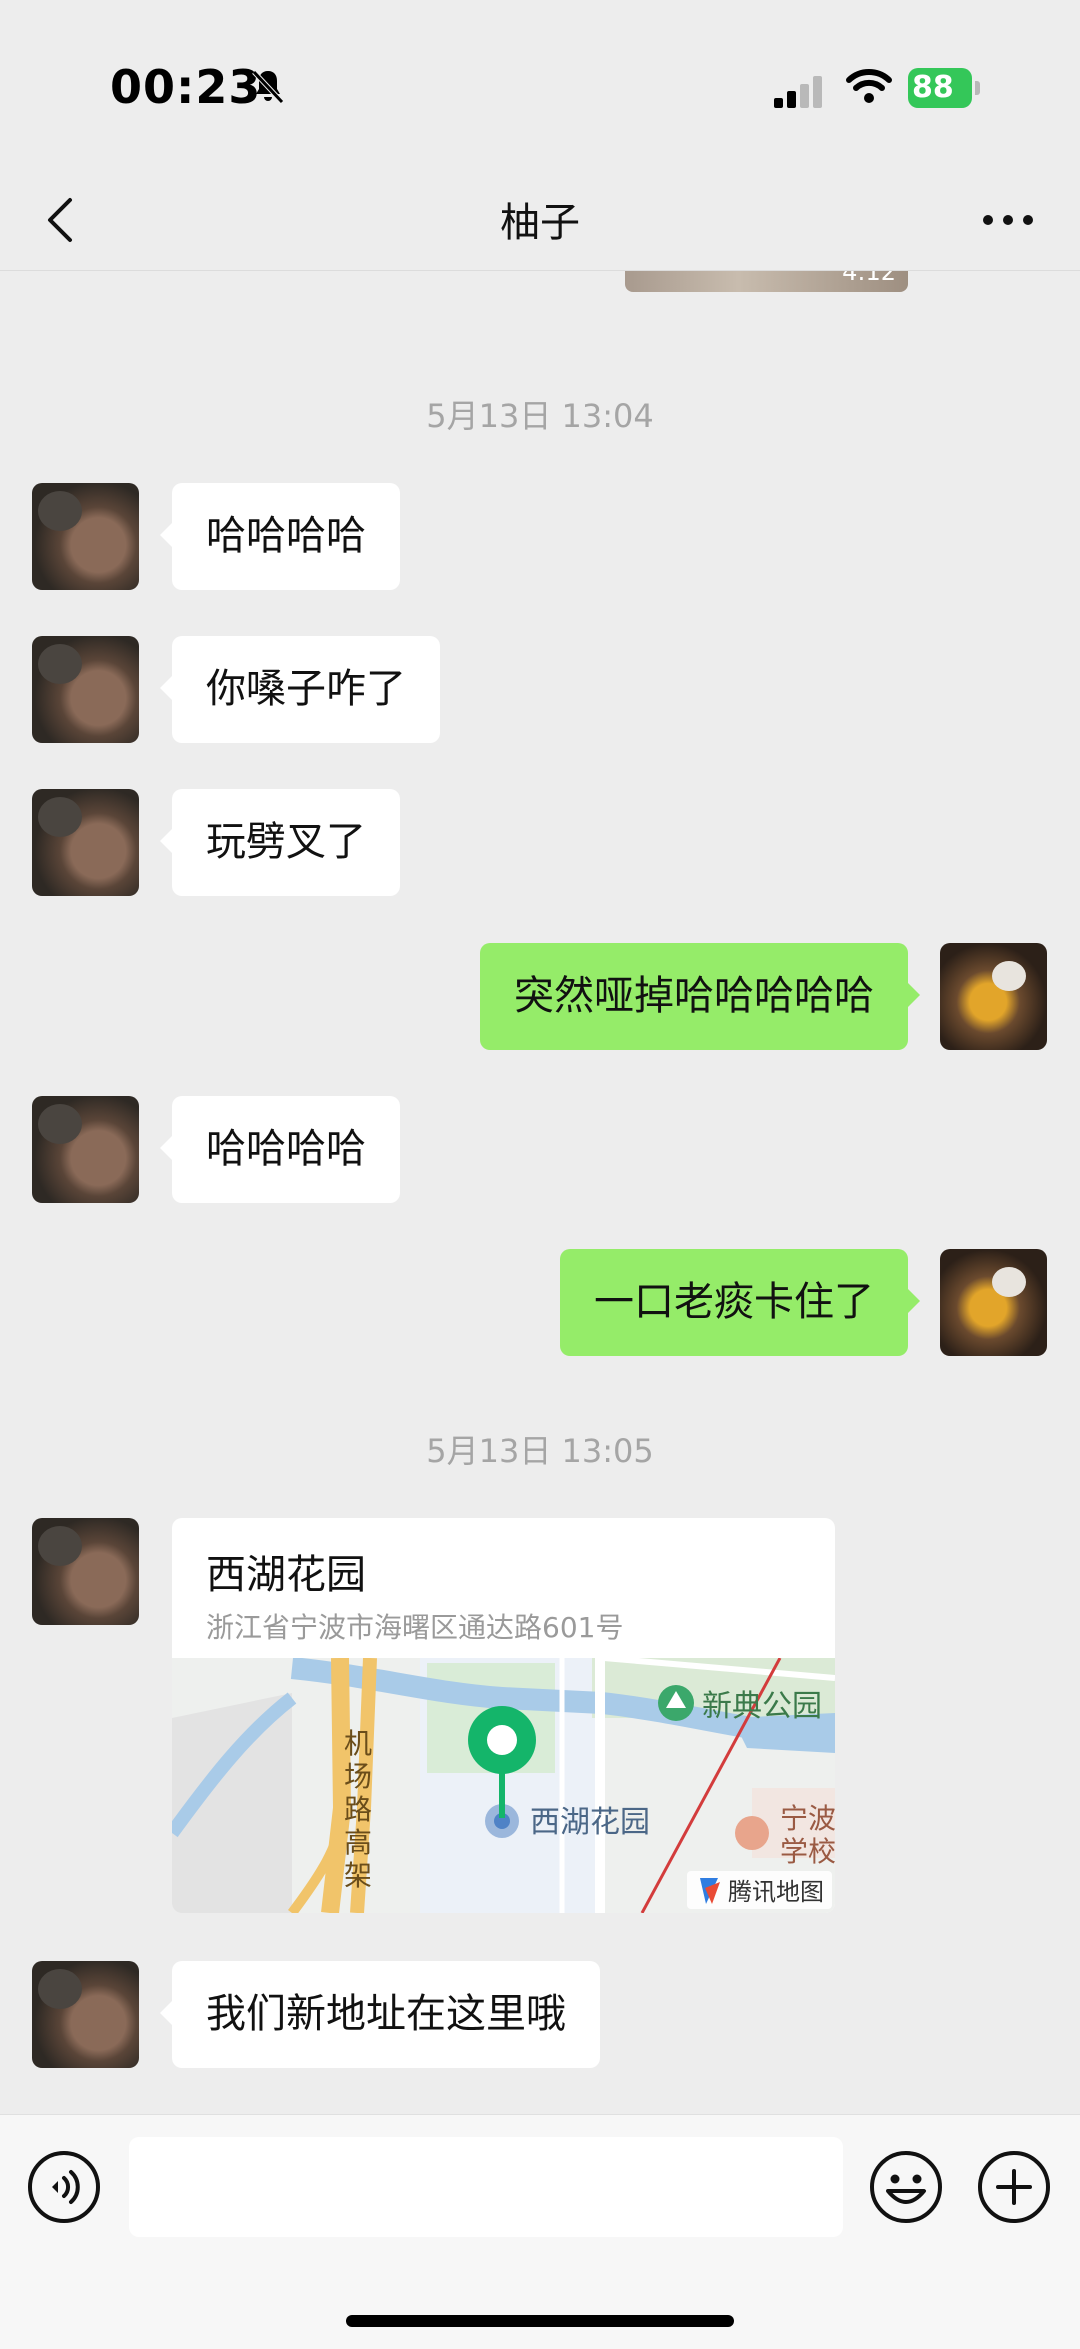  I want to click on input-bar, so click(540, 2231).